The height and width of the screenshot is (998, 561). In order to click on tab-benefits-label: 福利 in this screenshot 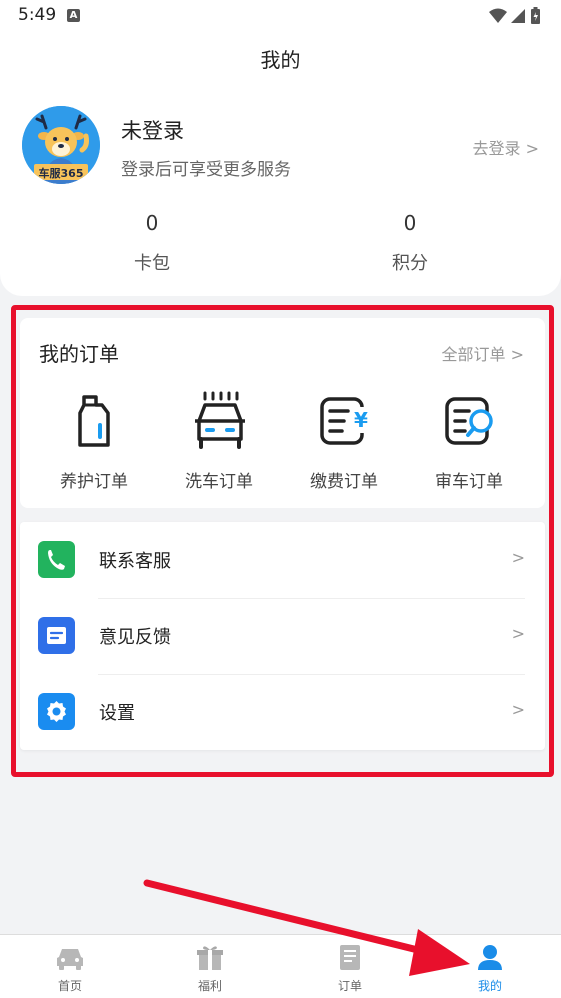, I will do `click(209, 986)`.